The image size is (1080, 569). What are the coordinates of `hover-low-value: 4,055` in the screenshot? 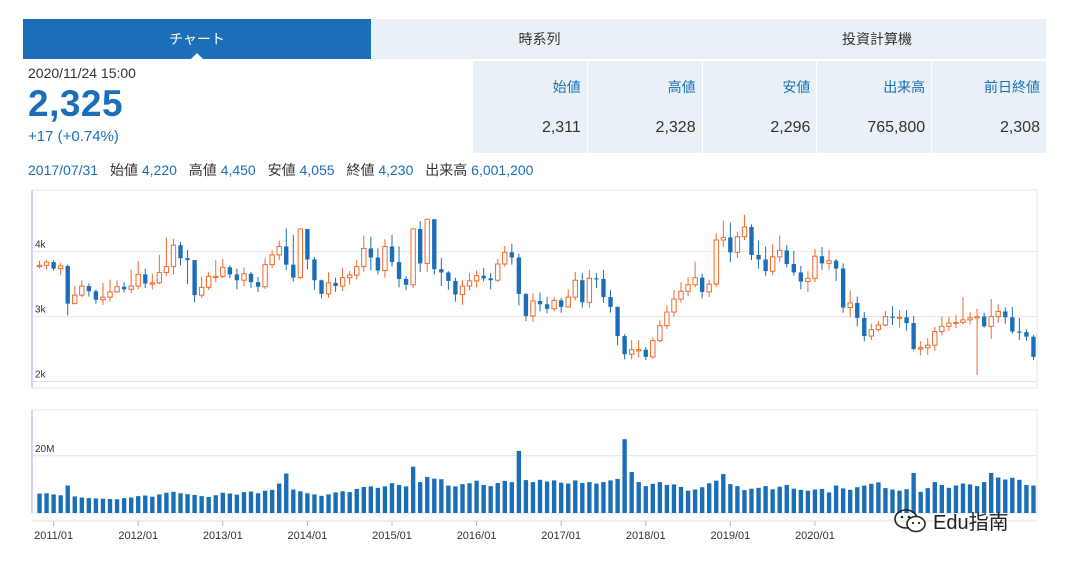 It's located at (317, 170).